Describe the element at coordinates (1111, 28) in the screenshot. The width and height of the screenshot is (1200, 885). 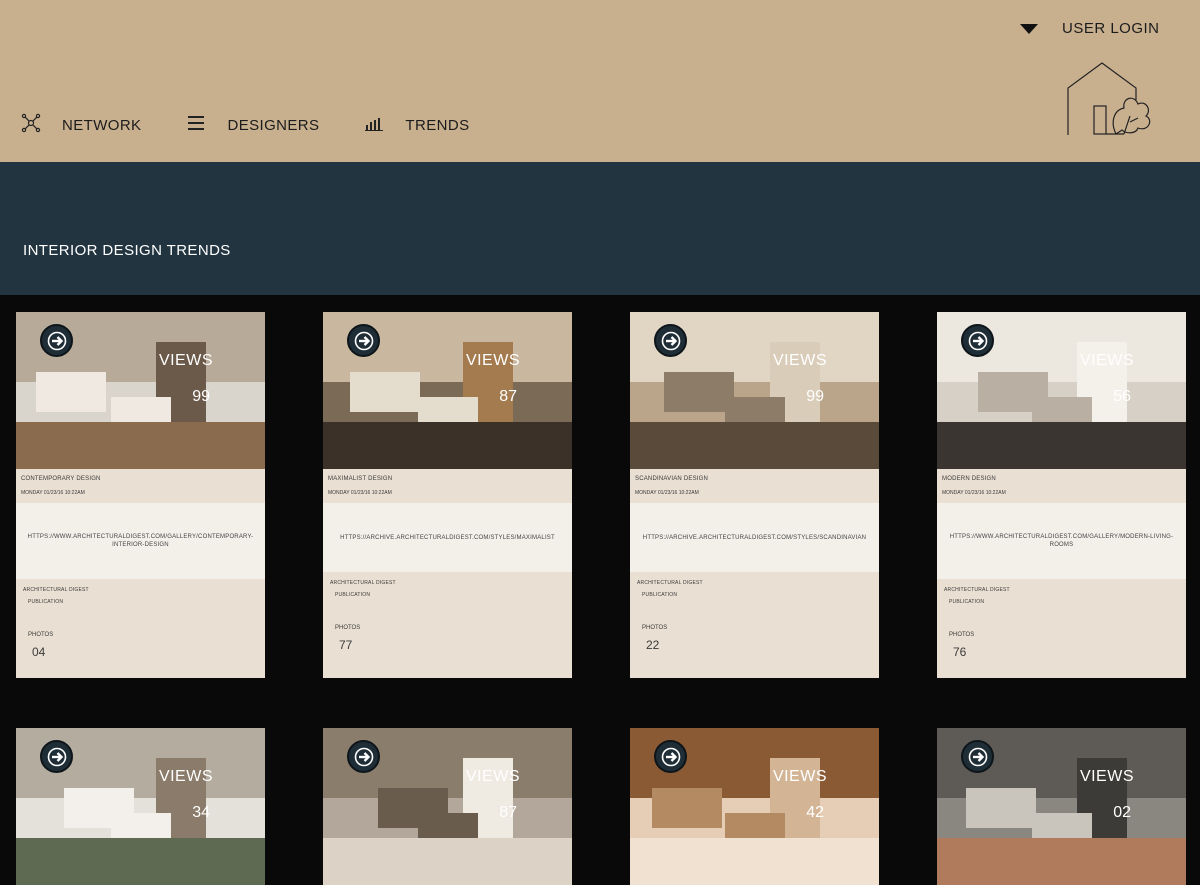
I see `user-login-label: USER LOGIN` at that location.